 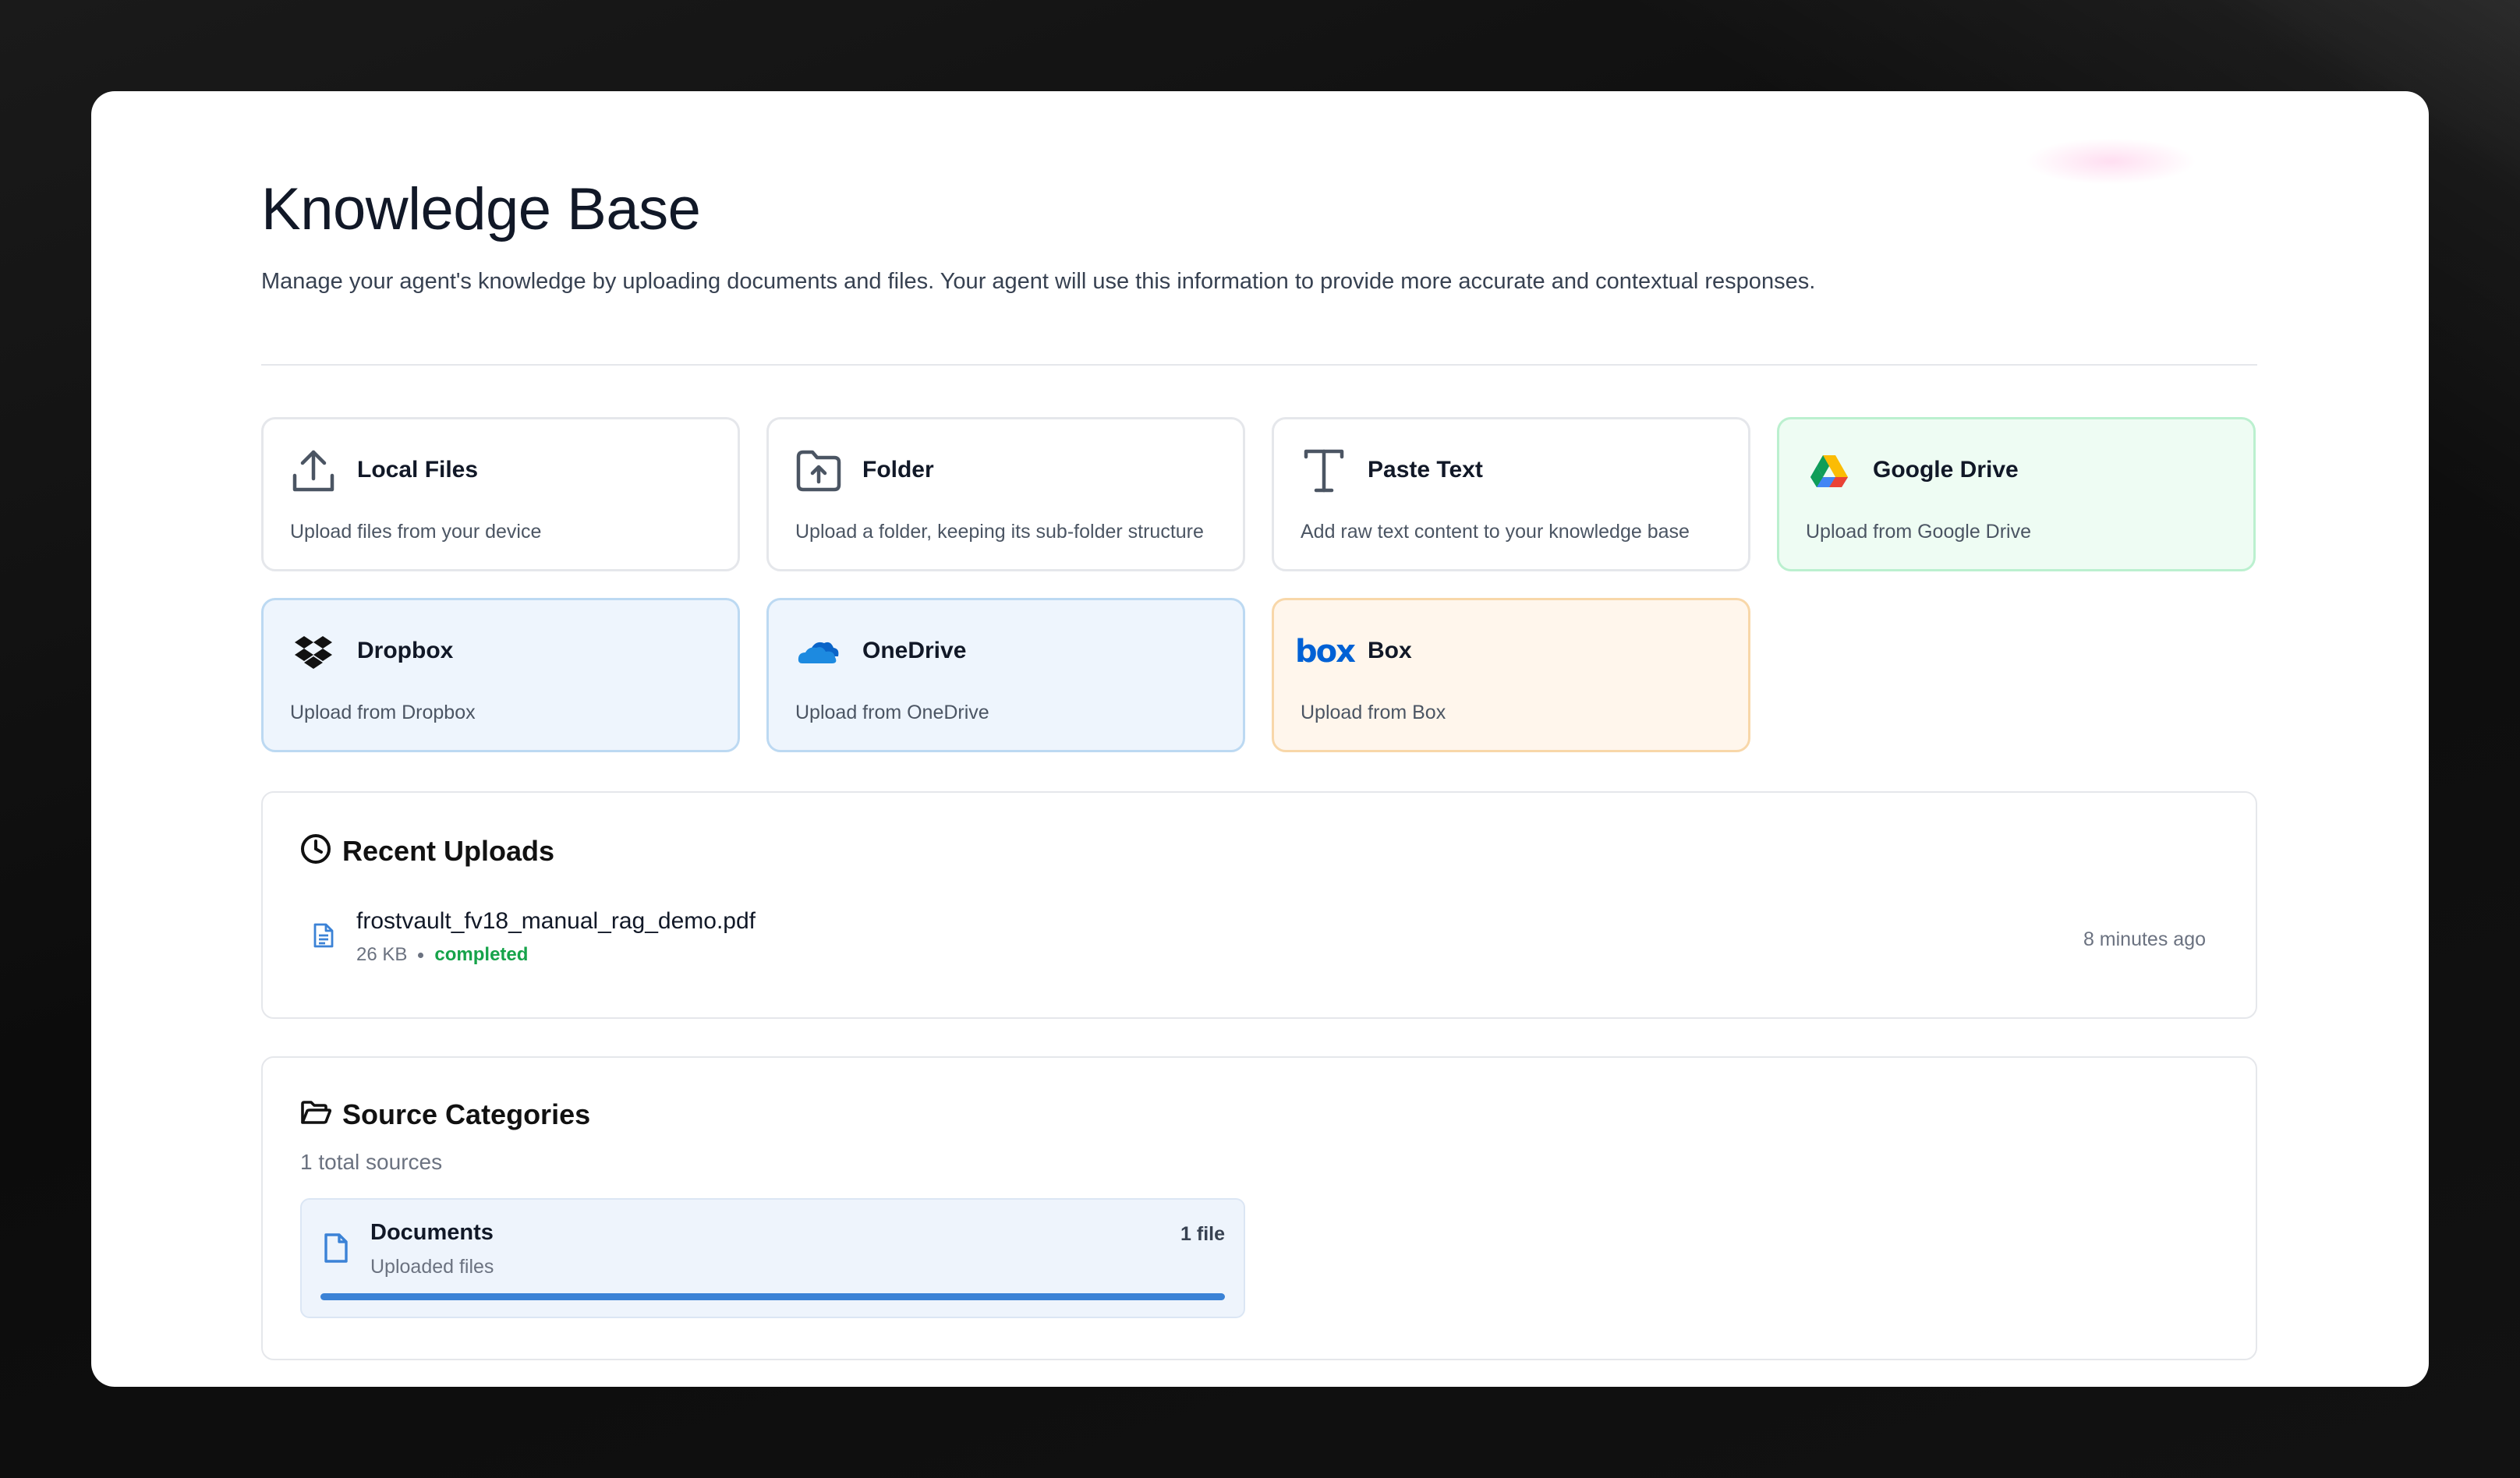 What do you see at coordinates (1946, 470) in the screenshot?
I see `source-card-title: Google Drive` at bounding box center [1946, 470].